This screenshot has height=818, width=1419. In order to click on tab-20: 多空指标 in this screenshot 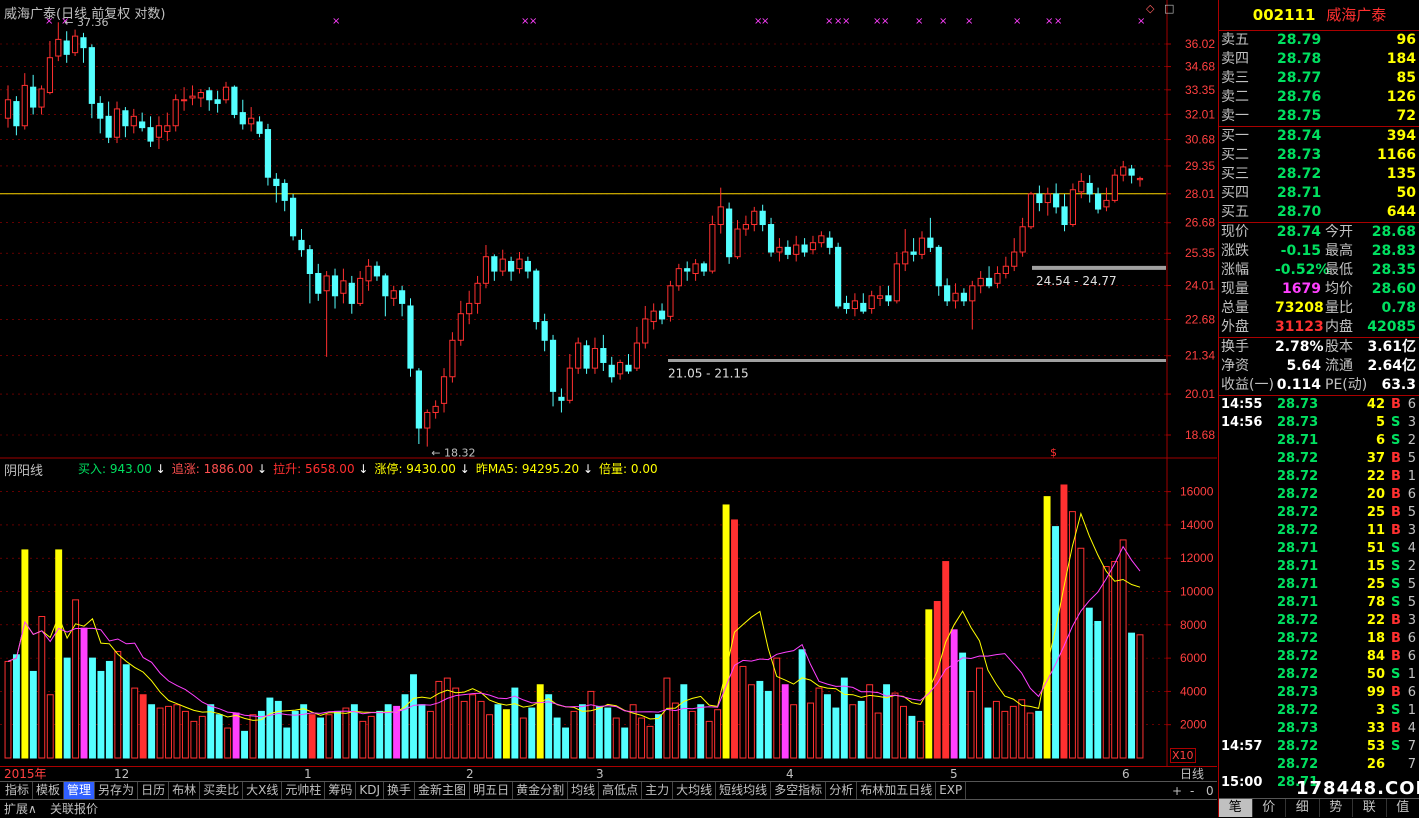, I will do `click(798, 790)`.